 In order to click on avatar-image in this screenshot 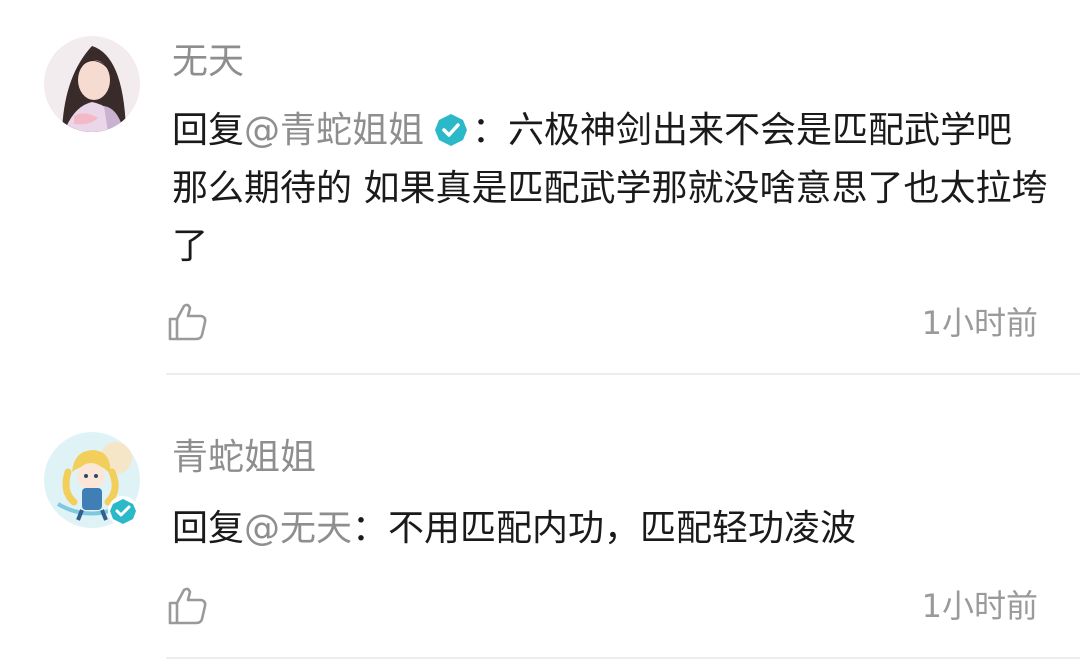, I will do `click(92, 84)`.